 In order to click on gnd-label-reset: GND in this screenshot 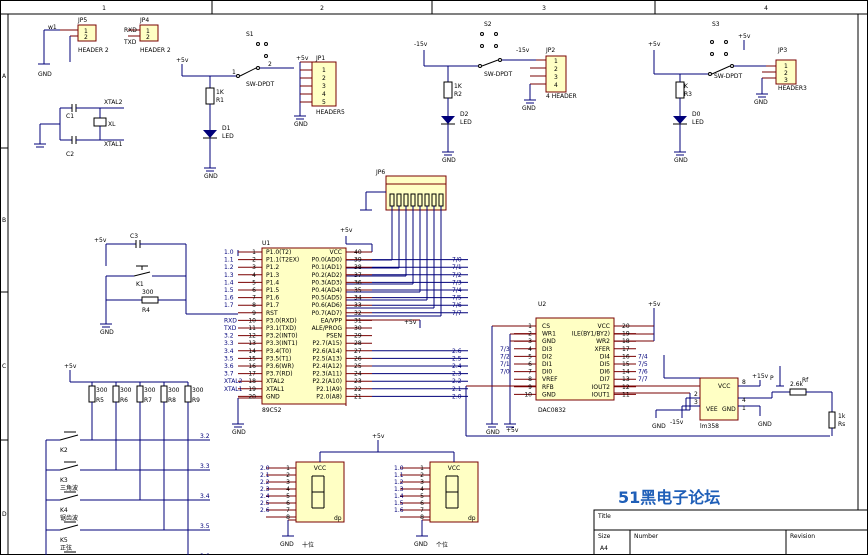, I will do `click(107, 332)`.